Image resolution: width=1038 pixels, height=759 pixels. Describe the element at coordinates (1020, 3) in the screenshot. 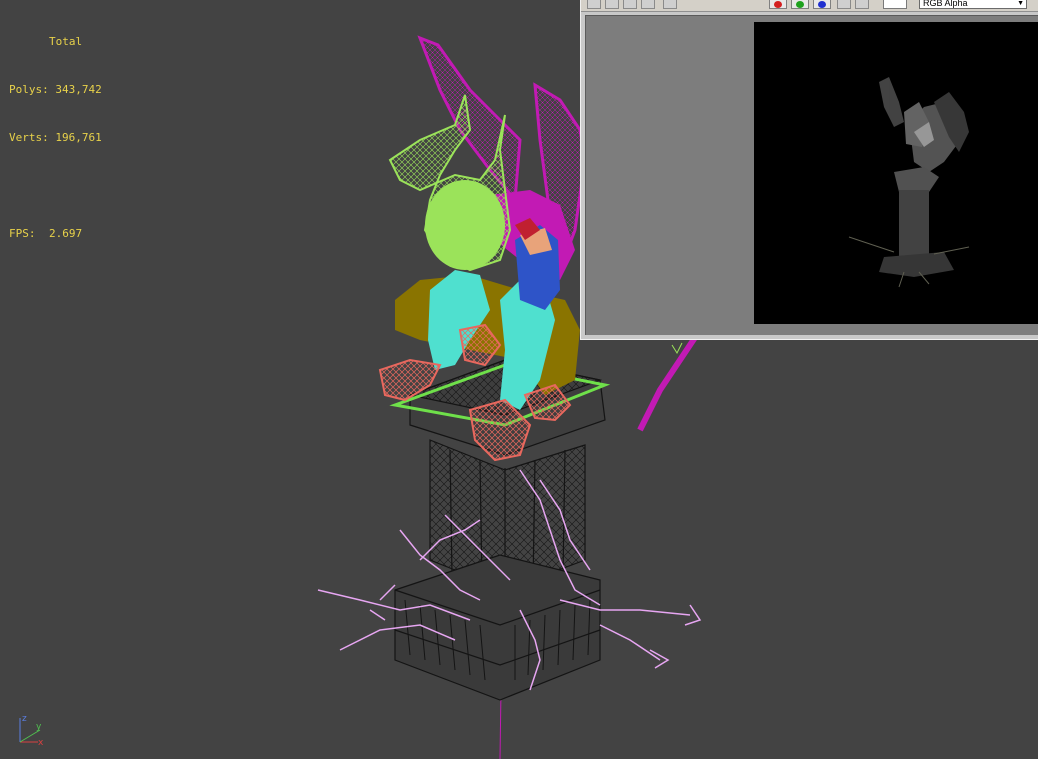

I see `chevron-down-icon: ▼` at that location.